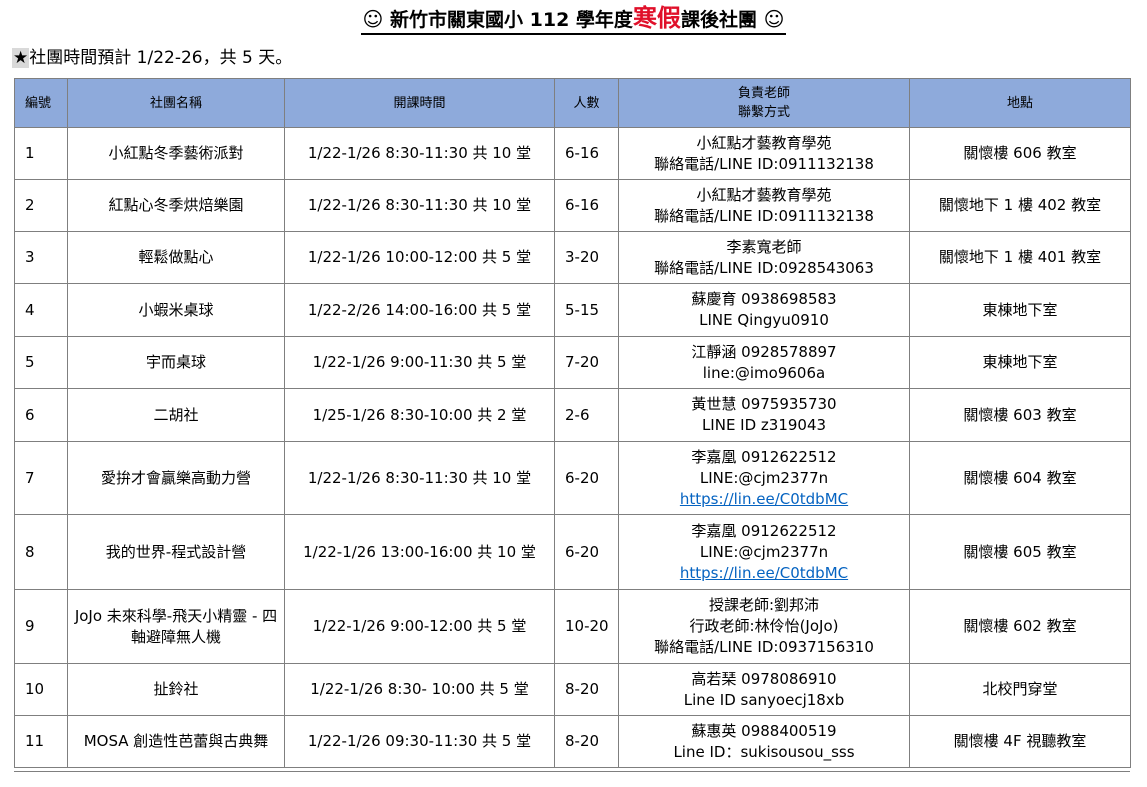 Image resolution: width=1147 pixels, height=787 pixels. What do you see at coordinates (763, 112) in the screenshot?
I see `header-teacher-line2: 聯繫方式` at bounding box center [763, 112].